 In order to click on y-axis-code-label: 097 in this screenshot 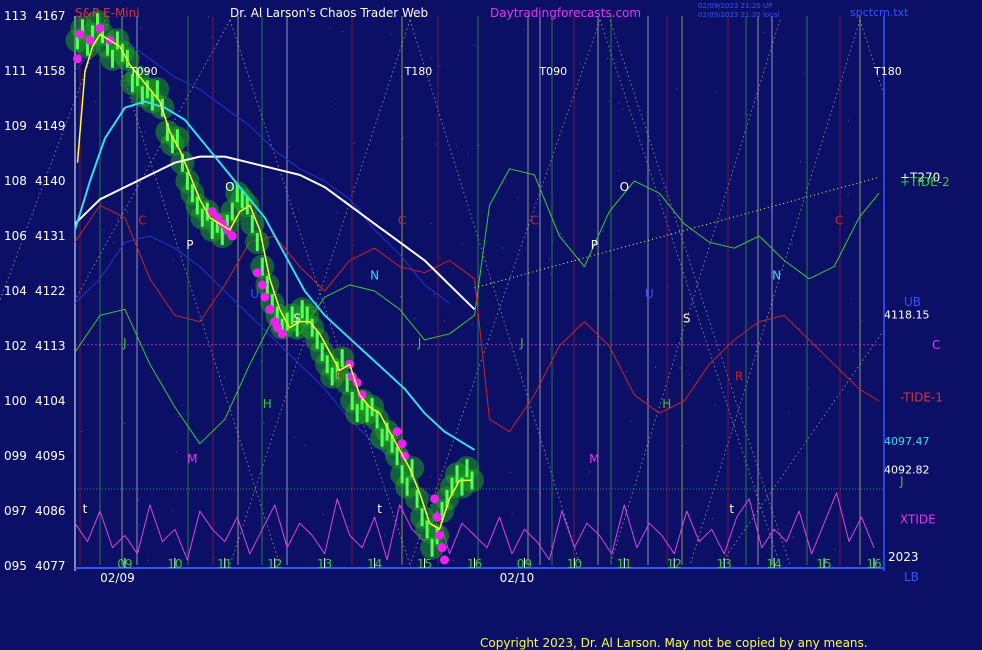, I will do `click(15, 511)`.